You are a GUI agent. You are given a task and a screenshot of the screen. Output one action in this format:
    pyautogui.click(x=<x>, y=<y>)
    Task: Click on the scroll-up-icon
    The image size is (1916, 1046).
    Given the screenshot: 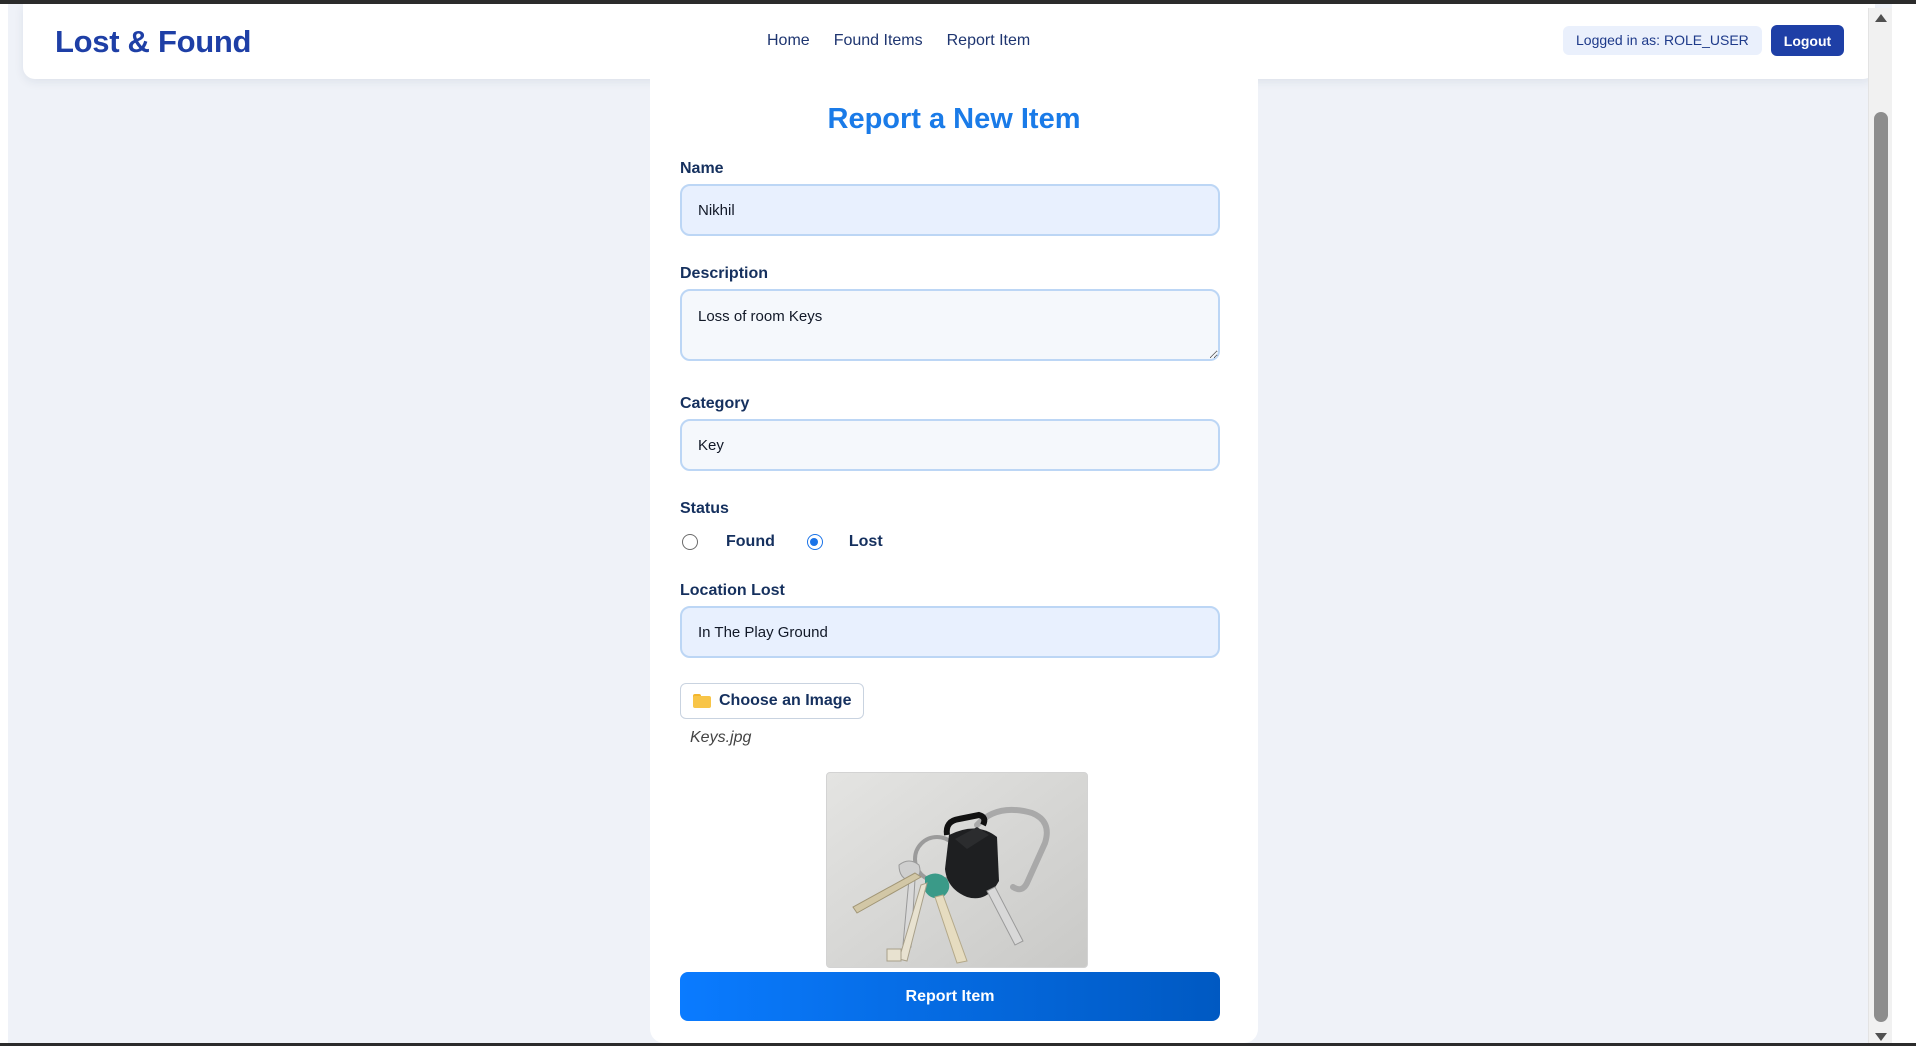 What is the action you would take?
    pyautogui.click(x=1881, y=18)
    